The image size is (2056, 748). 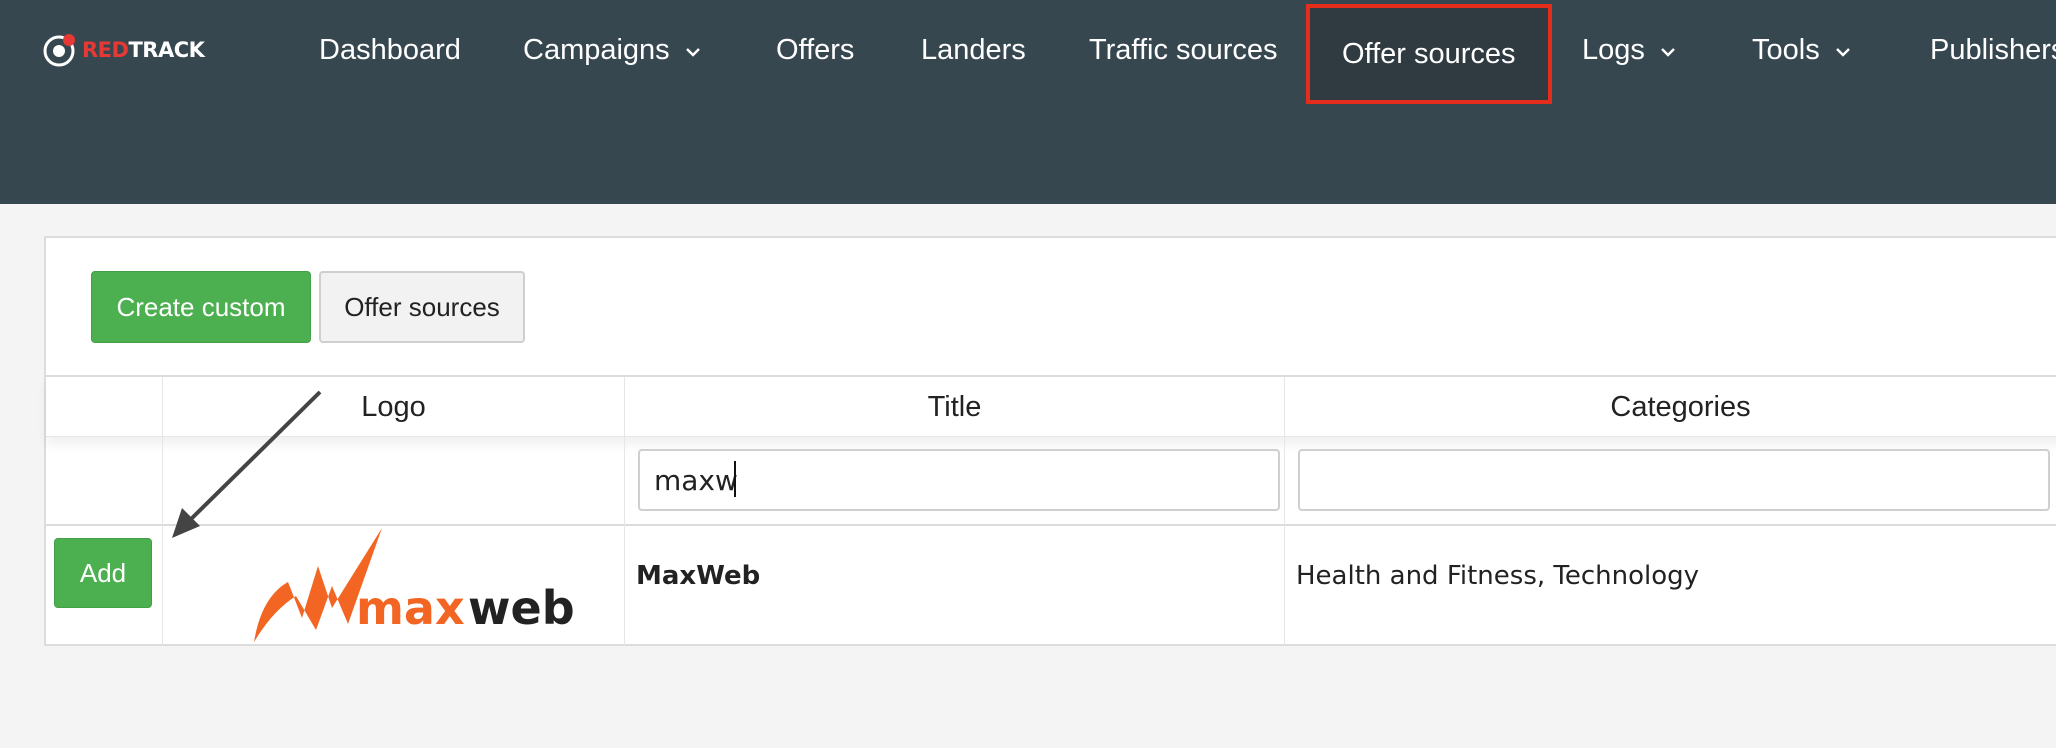 I want to click on nav-item-traffic-sources: Traffic sources, so click(x=1183, y=50).